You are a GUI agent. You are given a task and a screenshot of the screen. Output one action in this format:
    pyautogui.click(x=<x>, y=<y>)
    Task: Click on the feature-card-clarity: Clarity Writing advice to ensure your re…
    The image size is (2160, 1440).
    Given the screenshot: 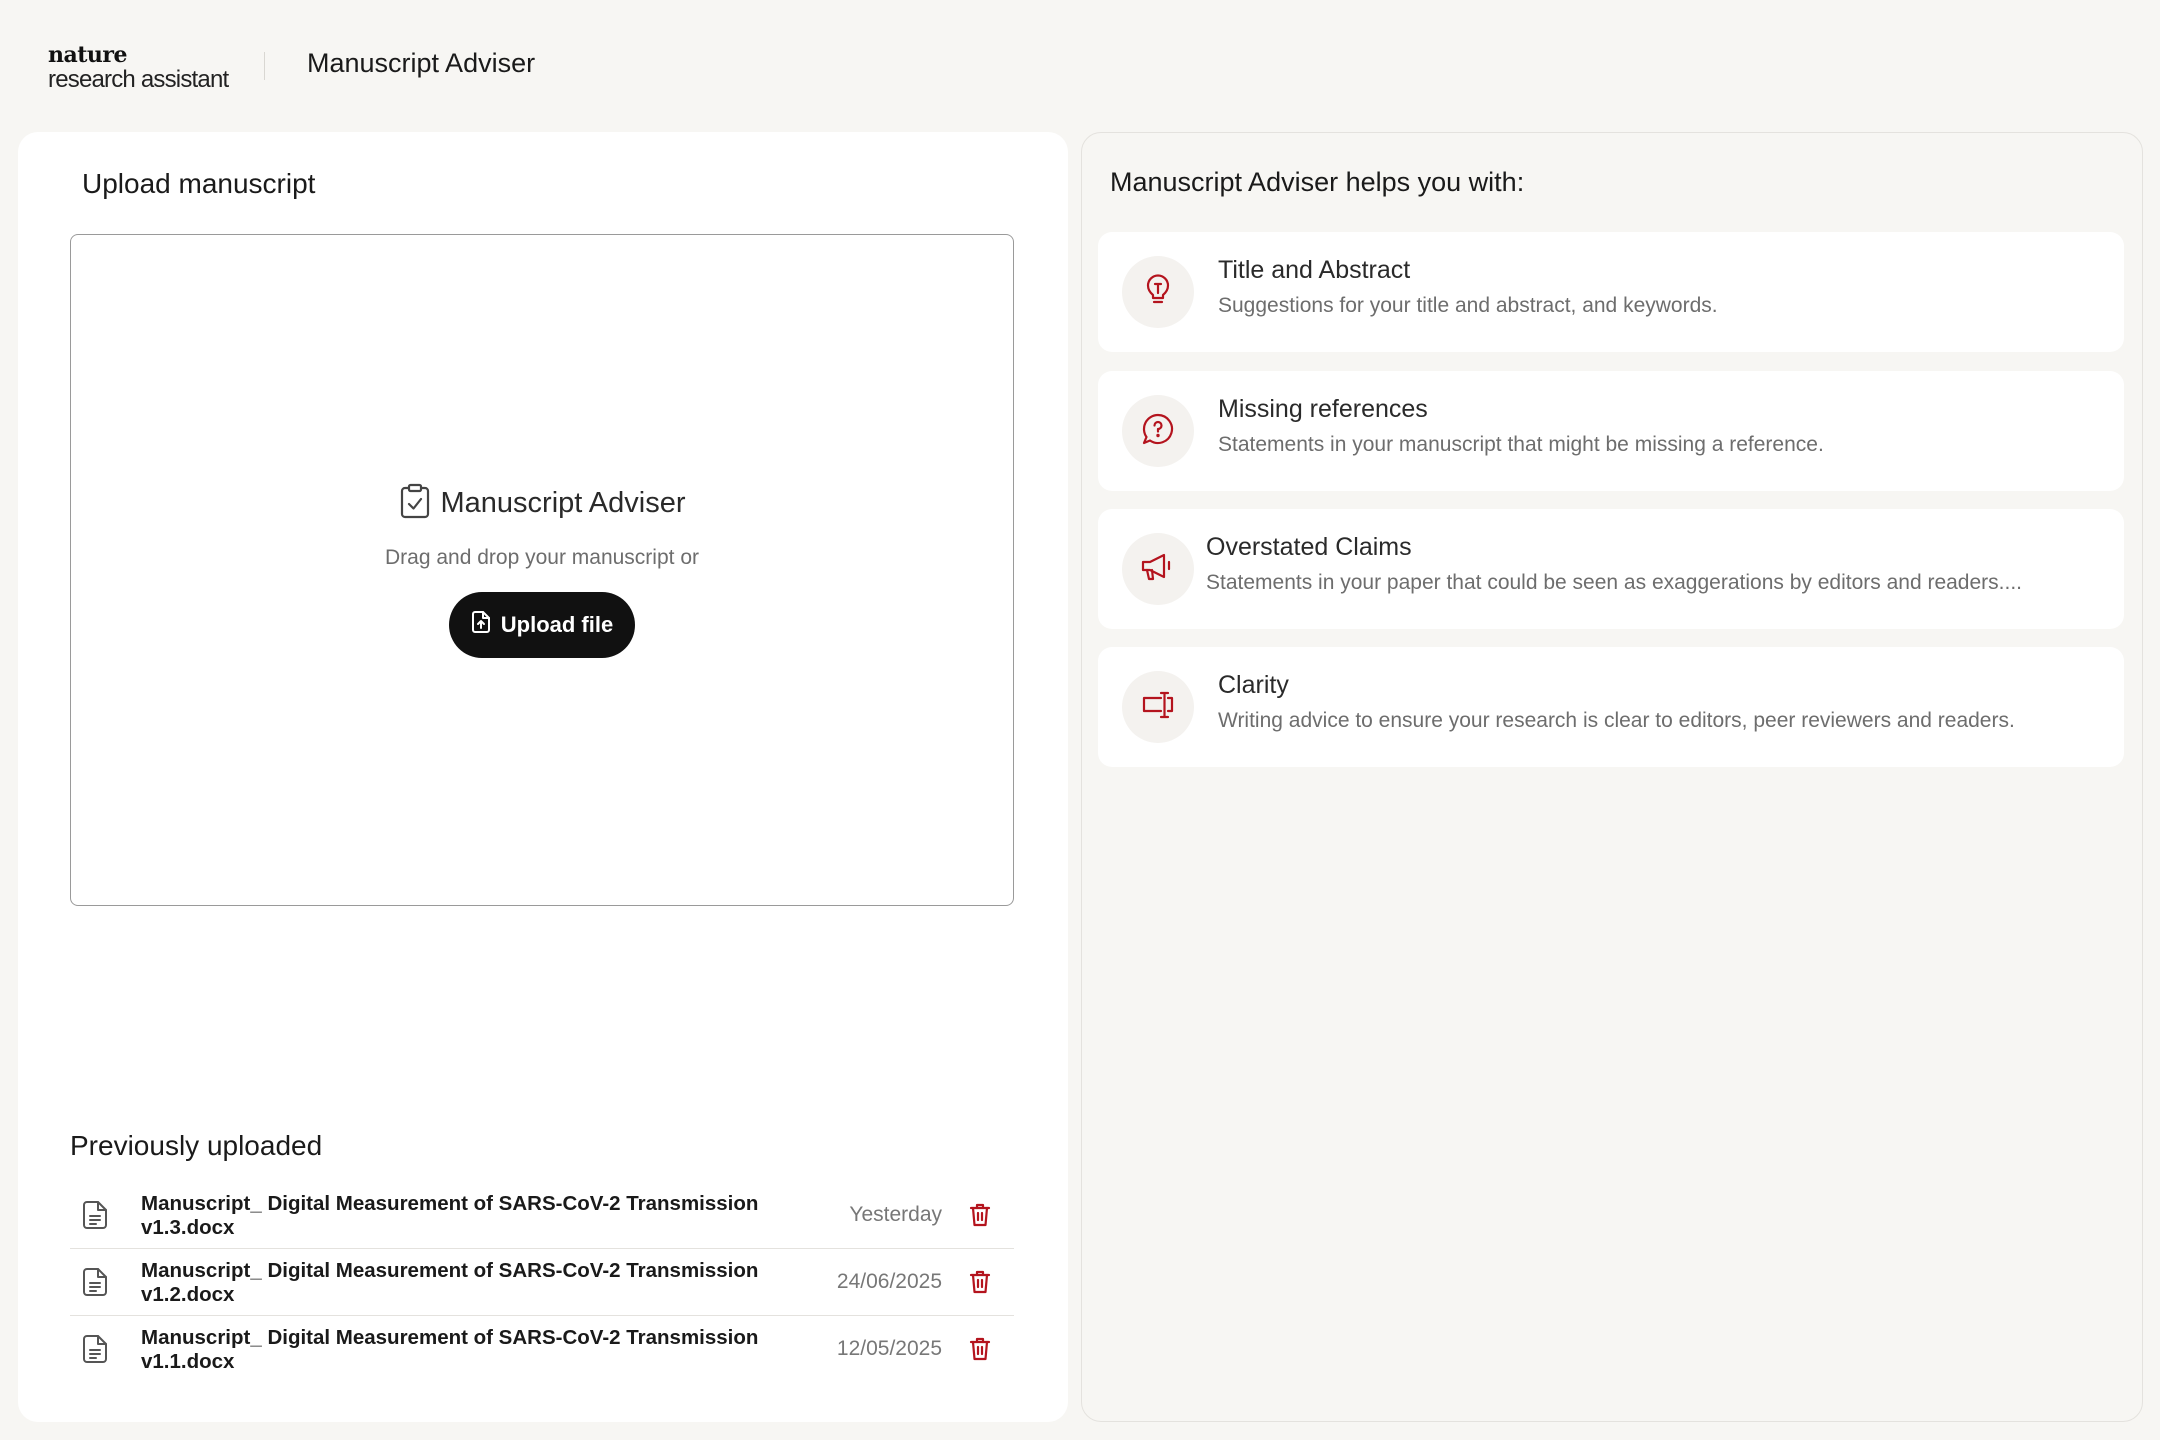 What is the action you would take?
    pyautogui.click(x=1611, y=707)
    